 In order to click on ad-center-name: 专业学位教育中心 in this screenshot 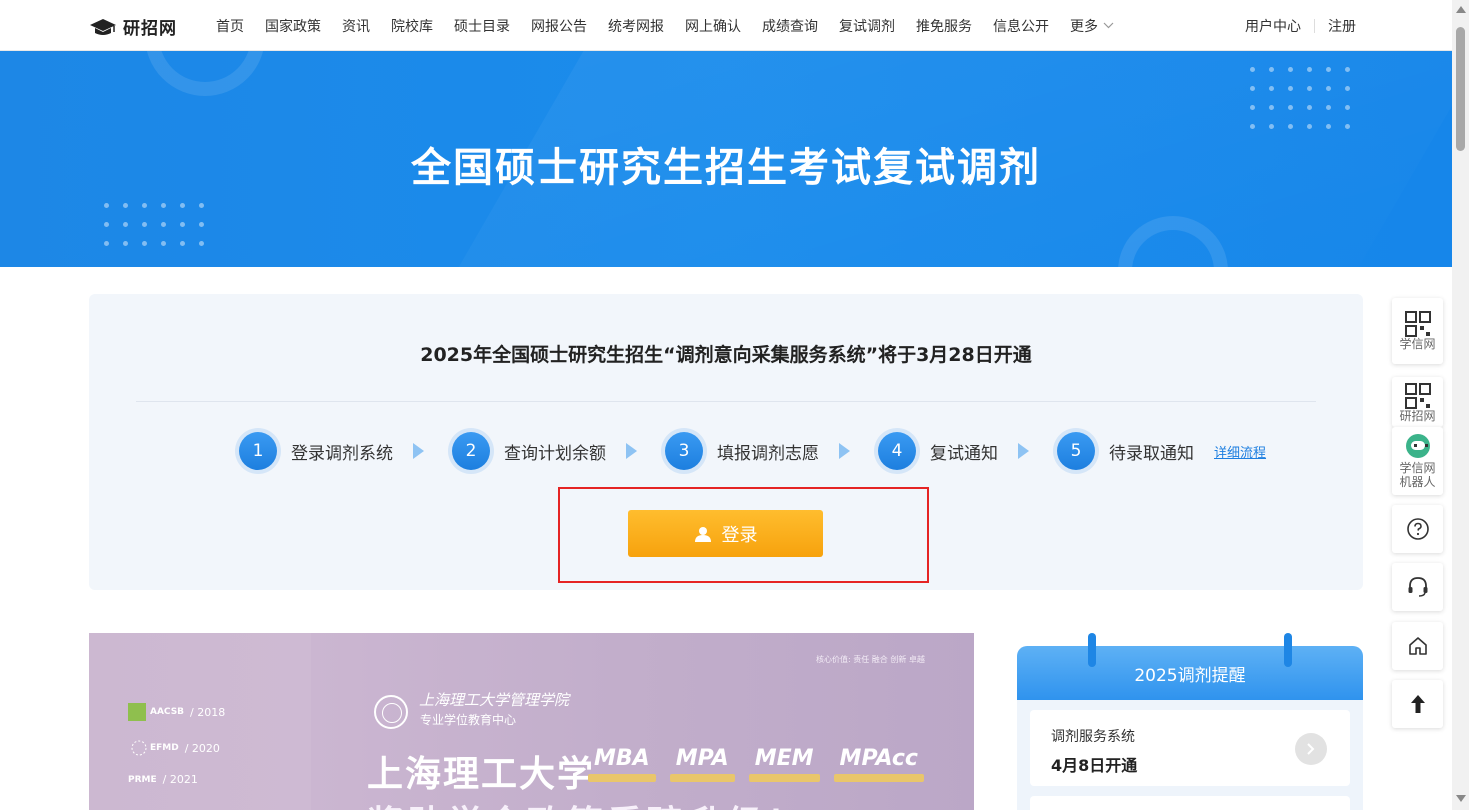, I will do `click(468, 720)`.